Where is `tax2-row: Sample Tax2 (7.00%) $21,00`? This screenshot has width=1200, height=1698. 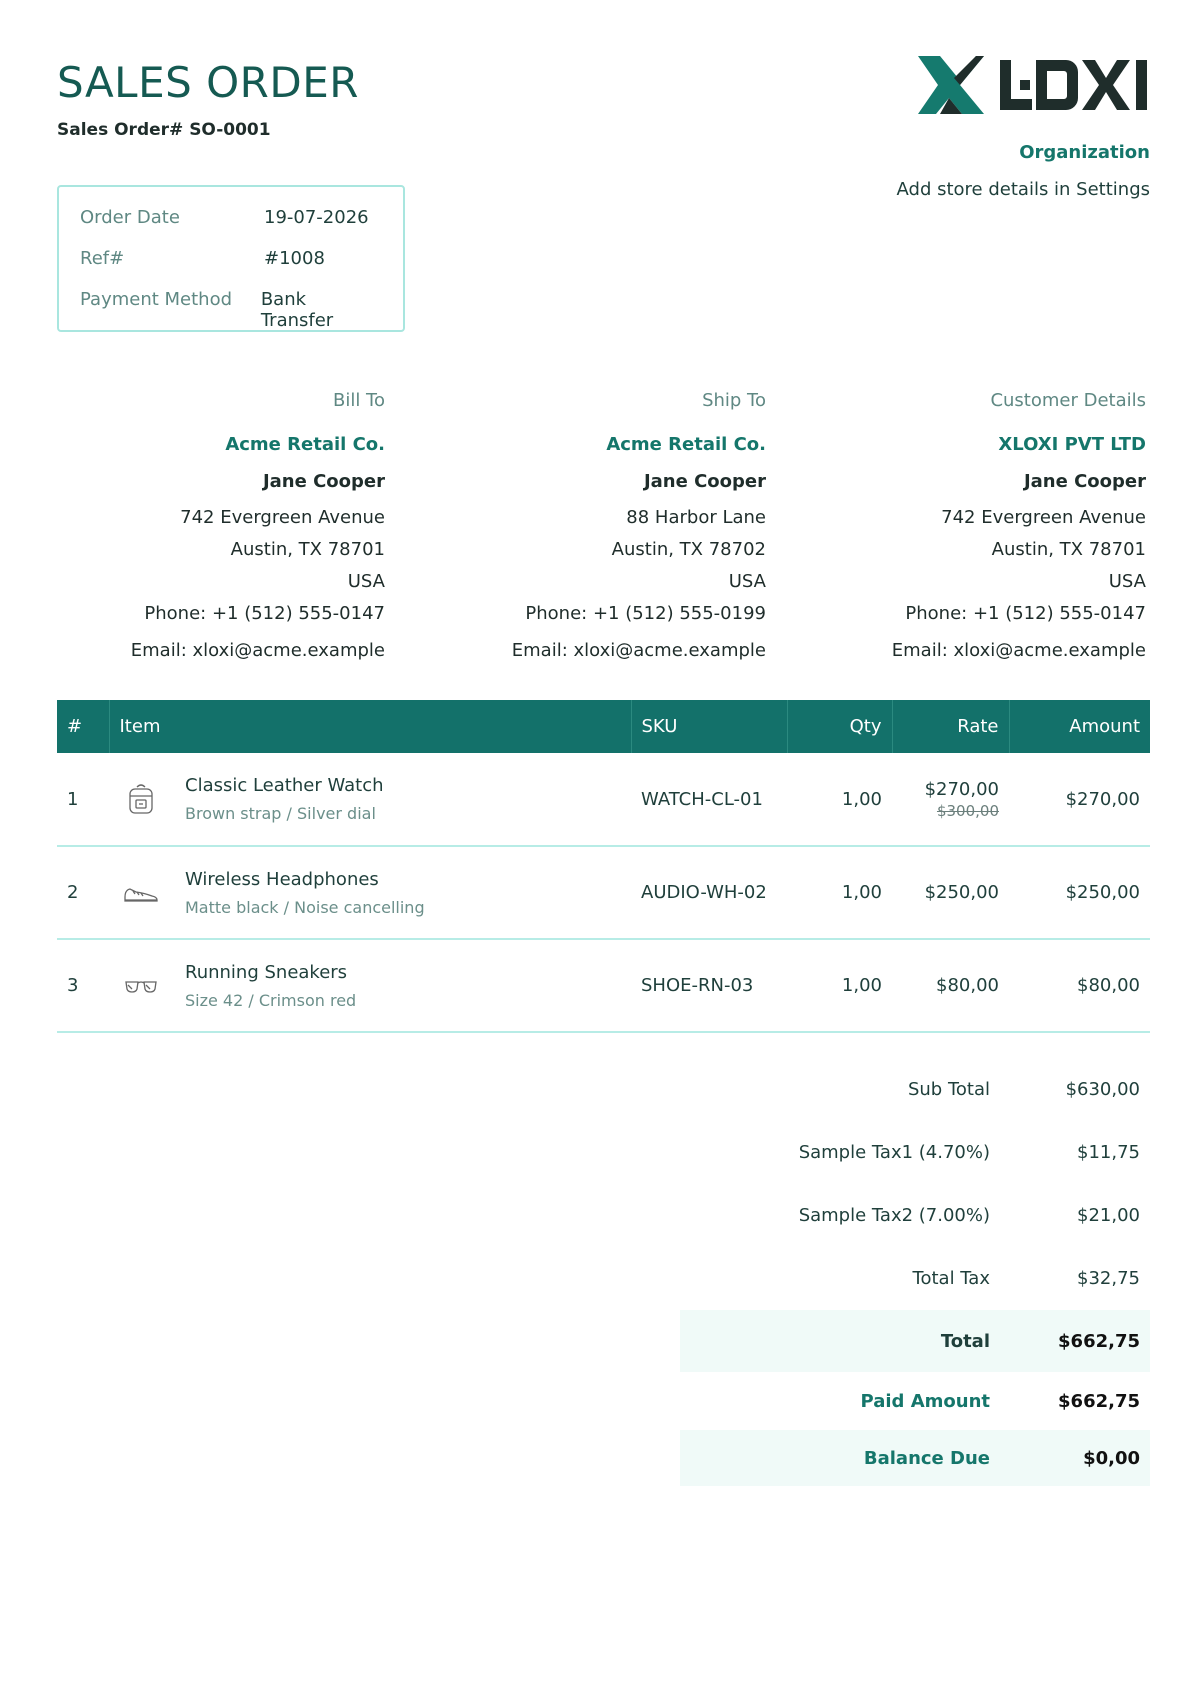 tax2-row: Sample Tax2 (7.00%) $21,00 is located at coordinates (915, 1215).